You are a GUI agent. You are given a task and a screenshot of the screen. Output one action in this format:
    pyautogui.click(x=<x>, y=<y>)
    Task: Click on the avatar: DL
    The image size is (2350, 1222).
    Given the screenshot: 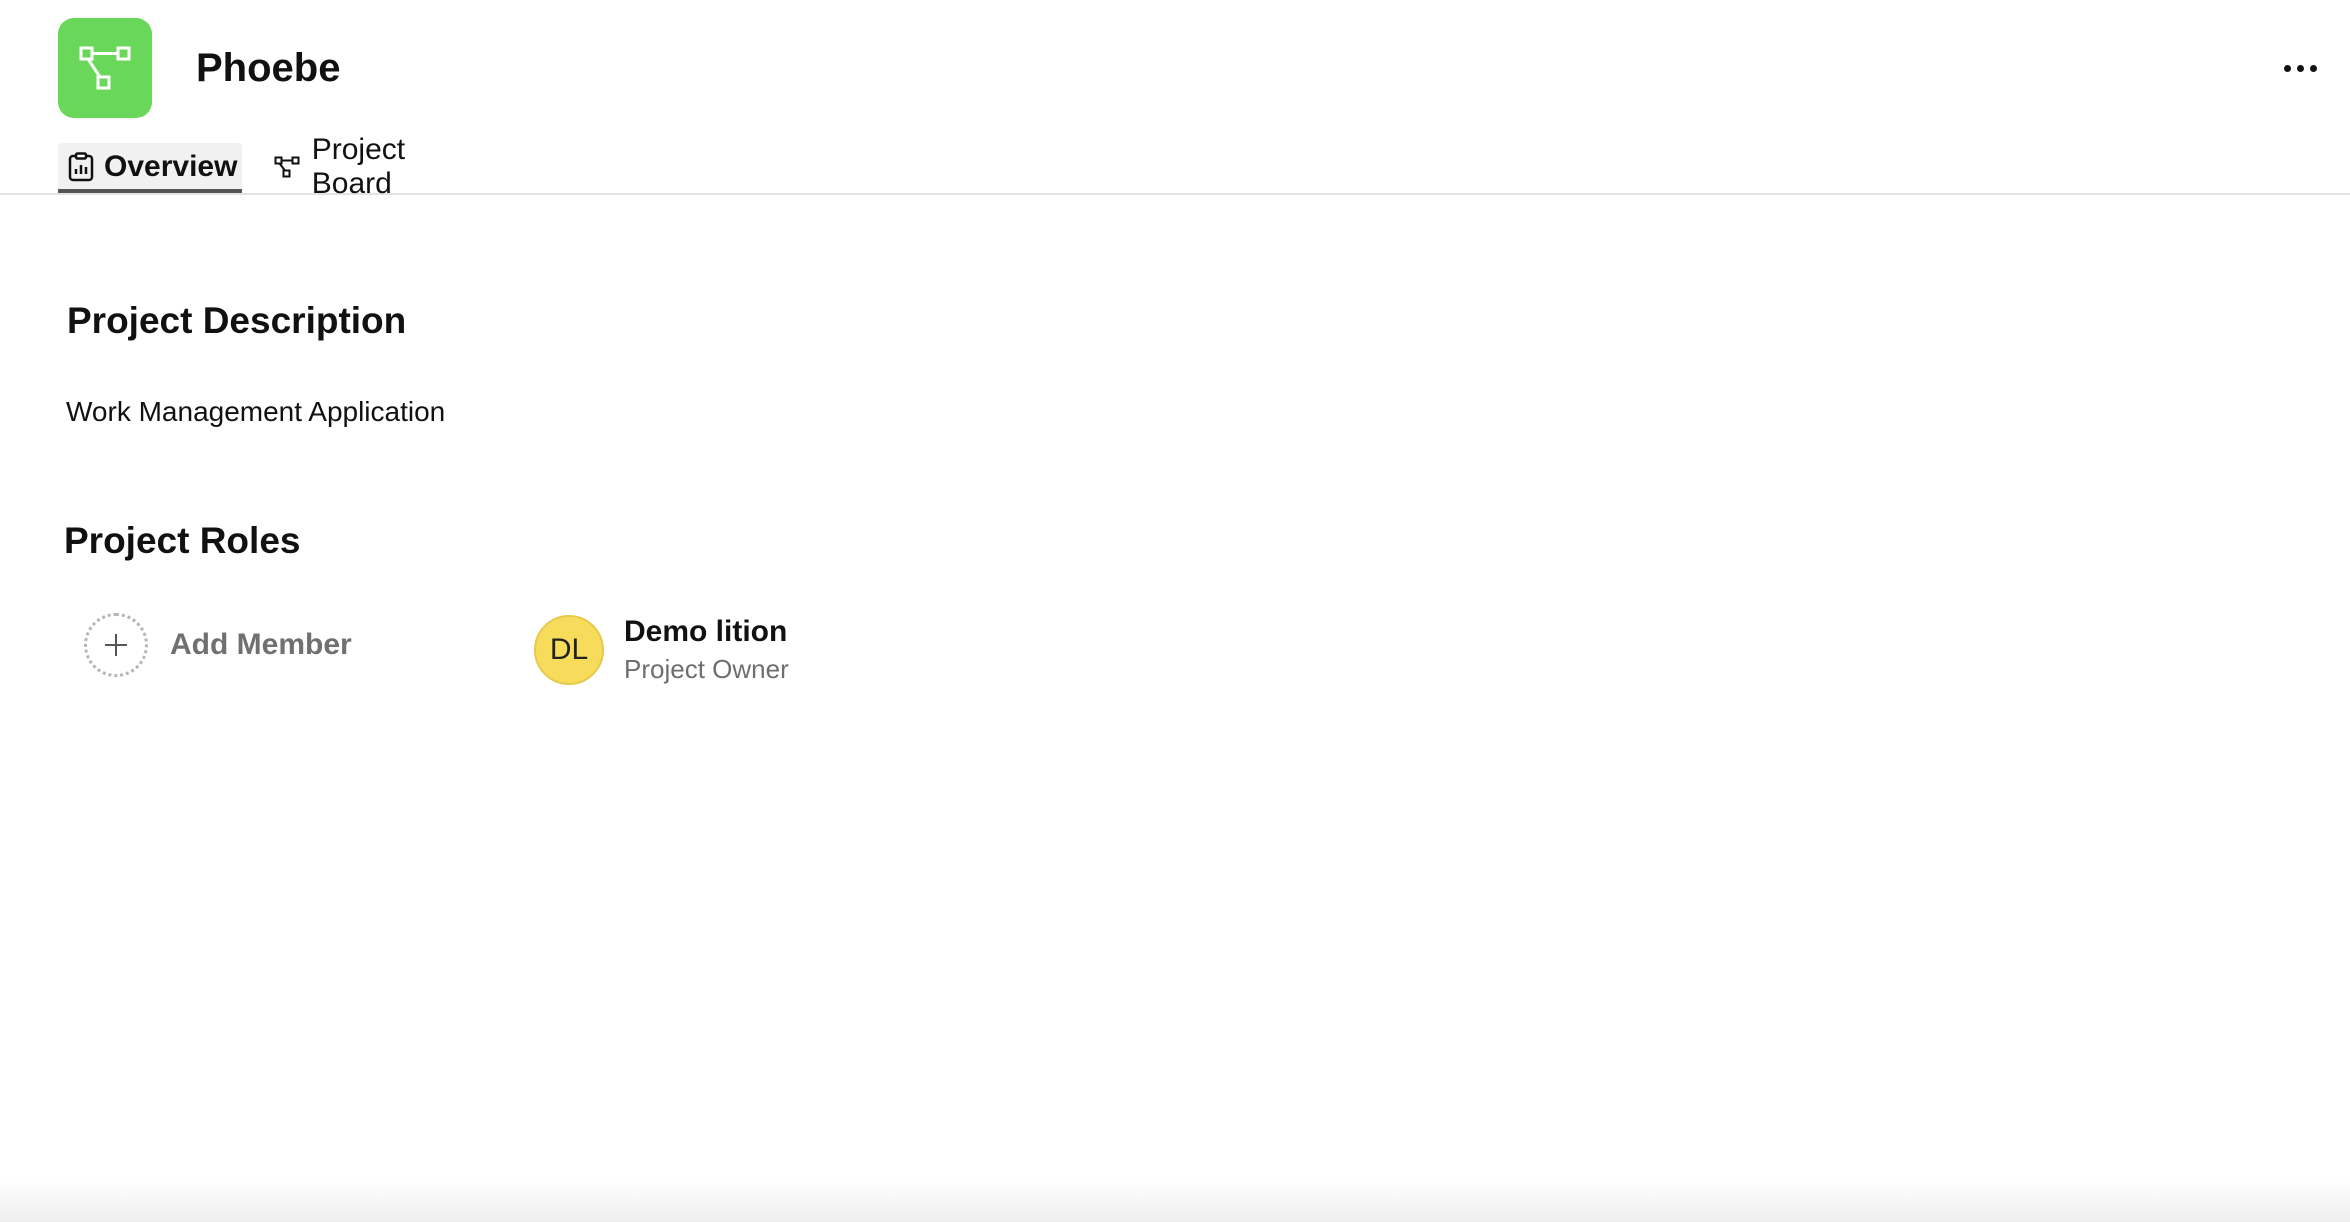 What is the action you would take?
    pyautogui.click(x=569, y=650)
    